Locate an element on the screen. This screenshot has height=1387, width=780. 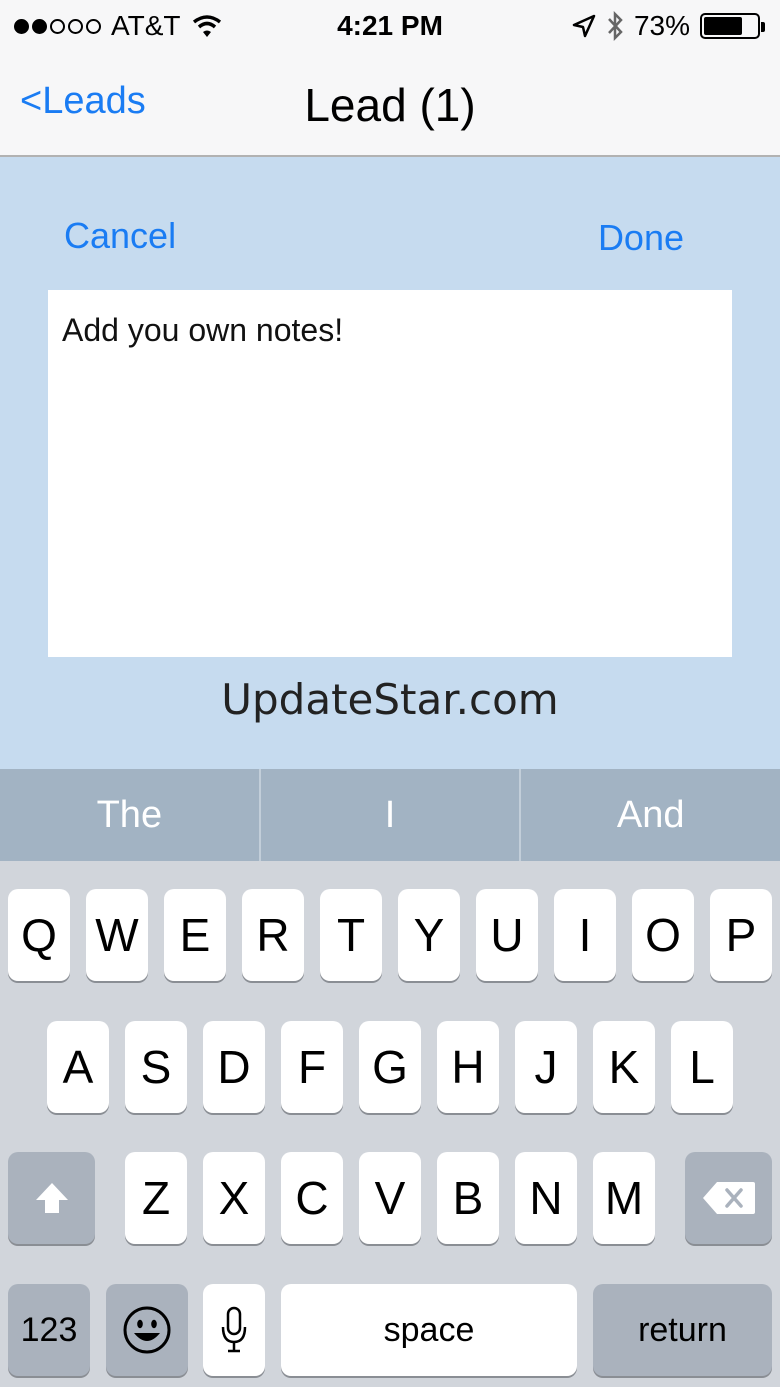
status-right: 73% is located at coordinates (668, 26).